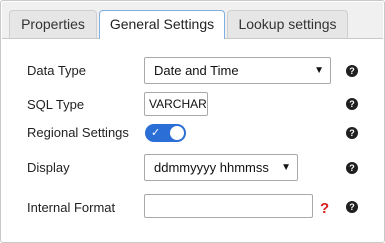 This screenshot has width=385, height=243. What do you see at coordinates (211, 167) in the screenshot?
I see `display-value: ddmmyyyy hhmmss` at bounding box center [211, 167].